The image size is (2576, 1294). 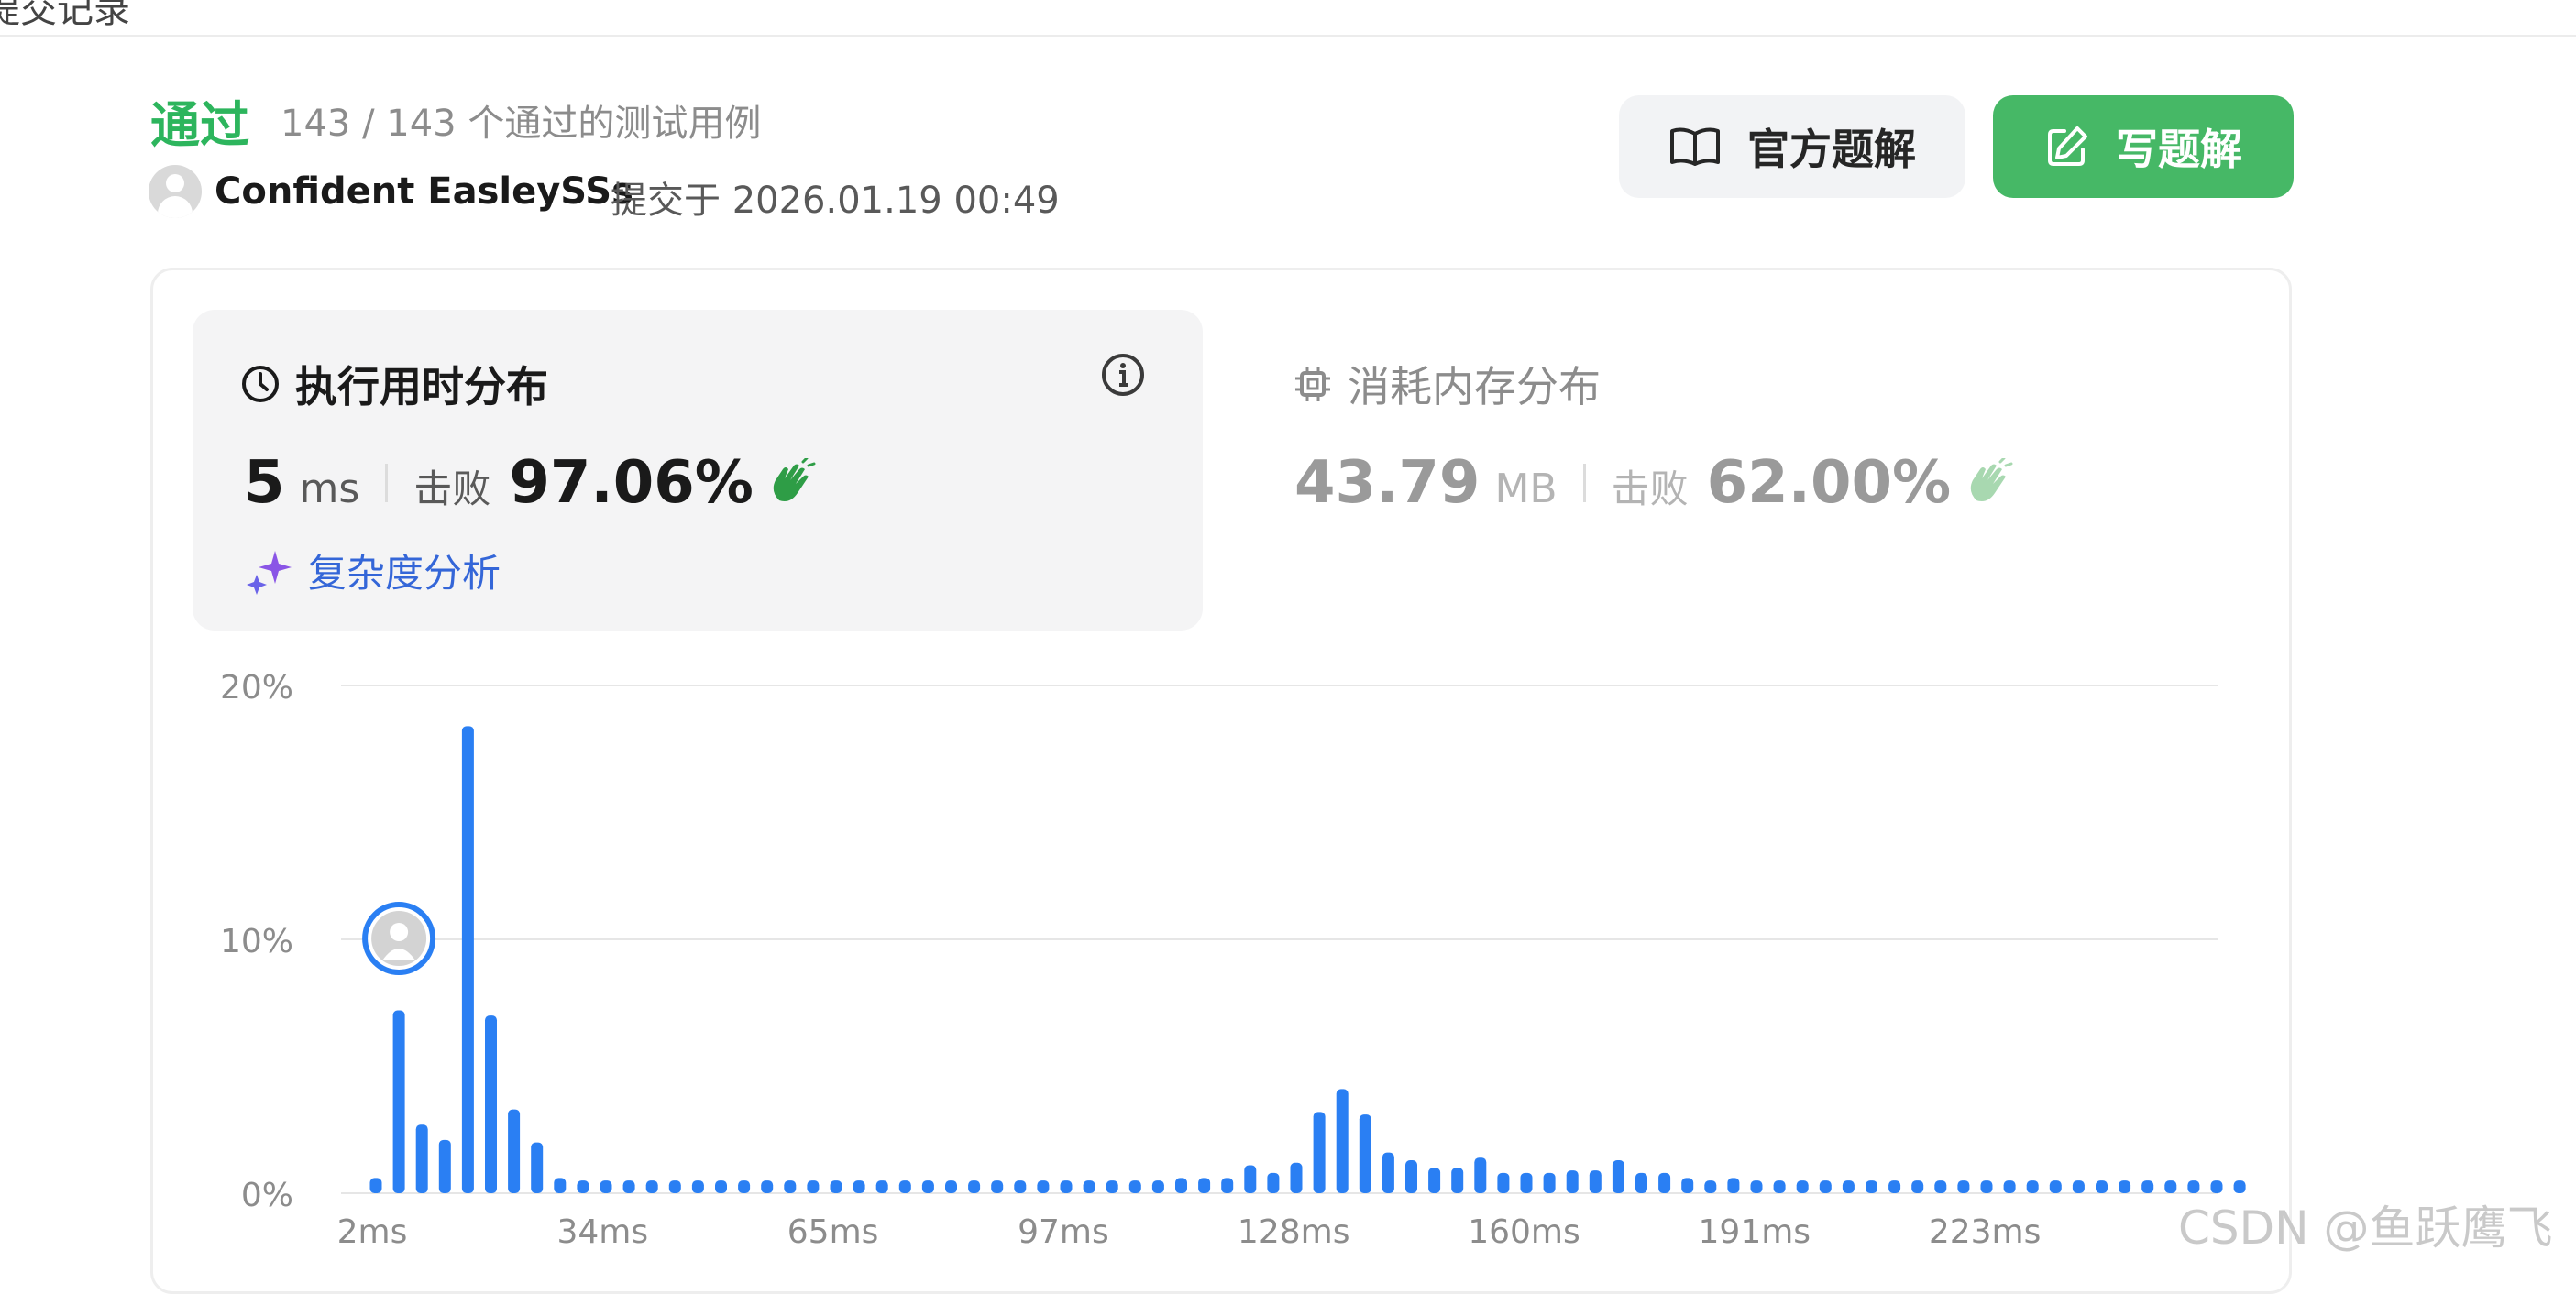 What do you see at coordinates (256, 941) in the screenshot?
I see `y-tick-label: 10%` at bounding box center [256, 941].